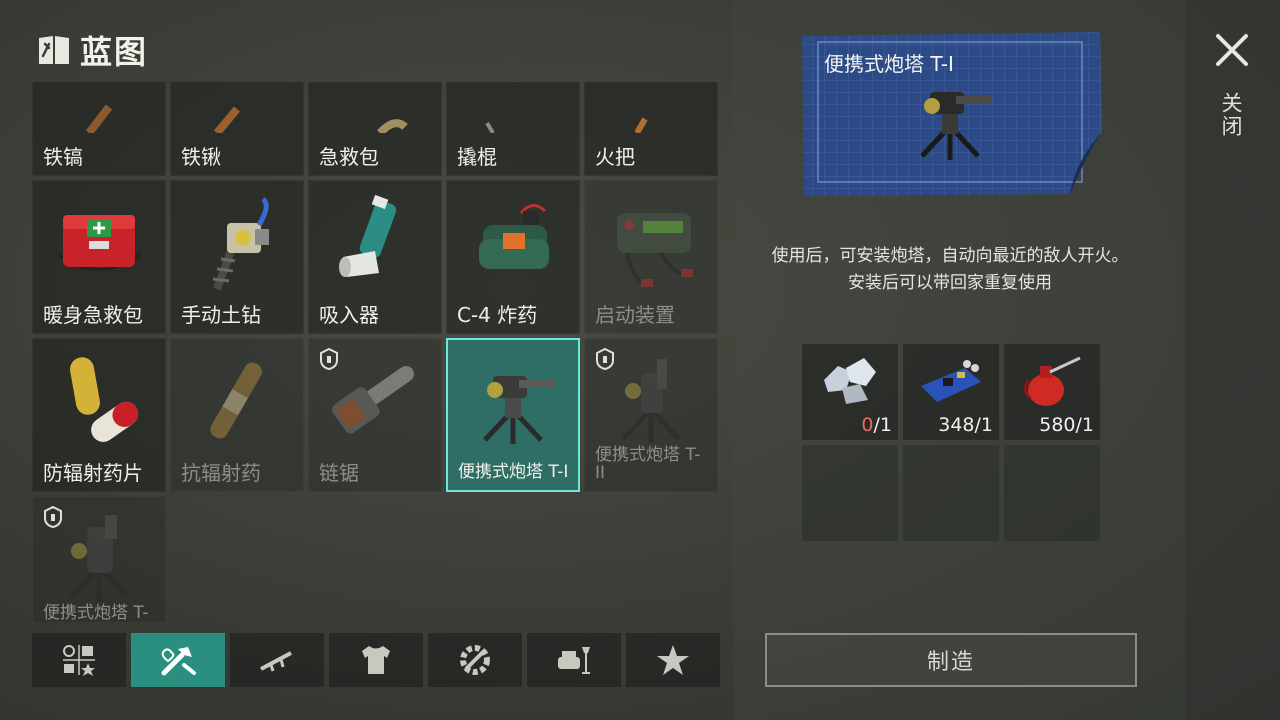 Image resolution: width=1280 pixels, height=720 pixels. I want to click on close-label: 关闭, so click(1232, 115).